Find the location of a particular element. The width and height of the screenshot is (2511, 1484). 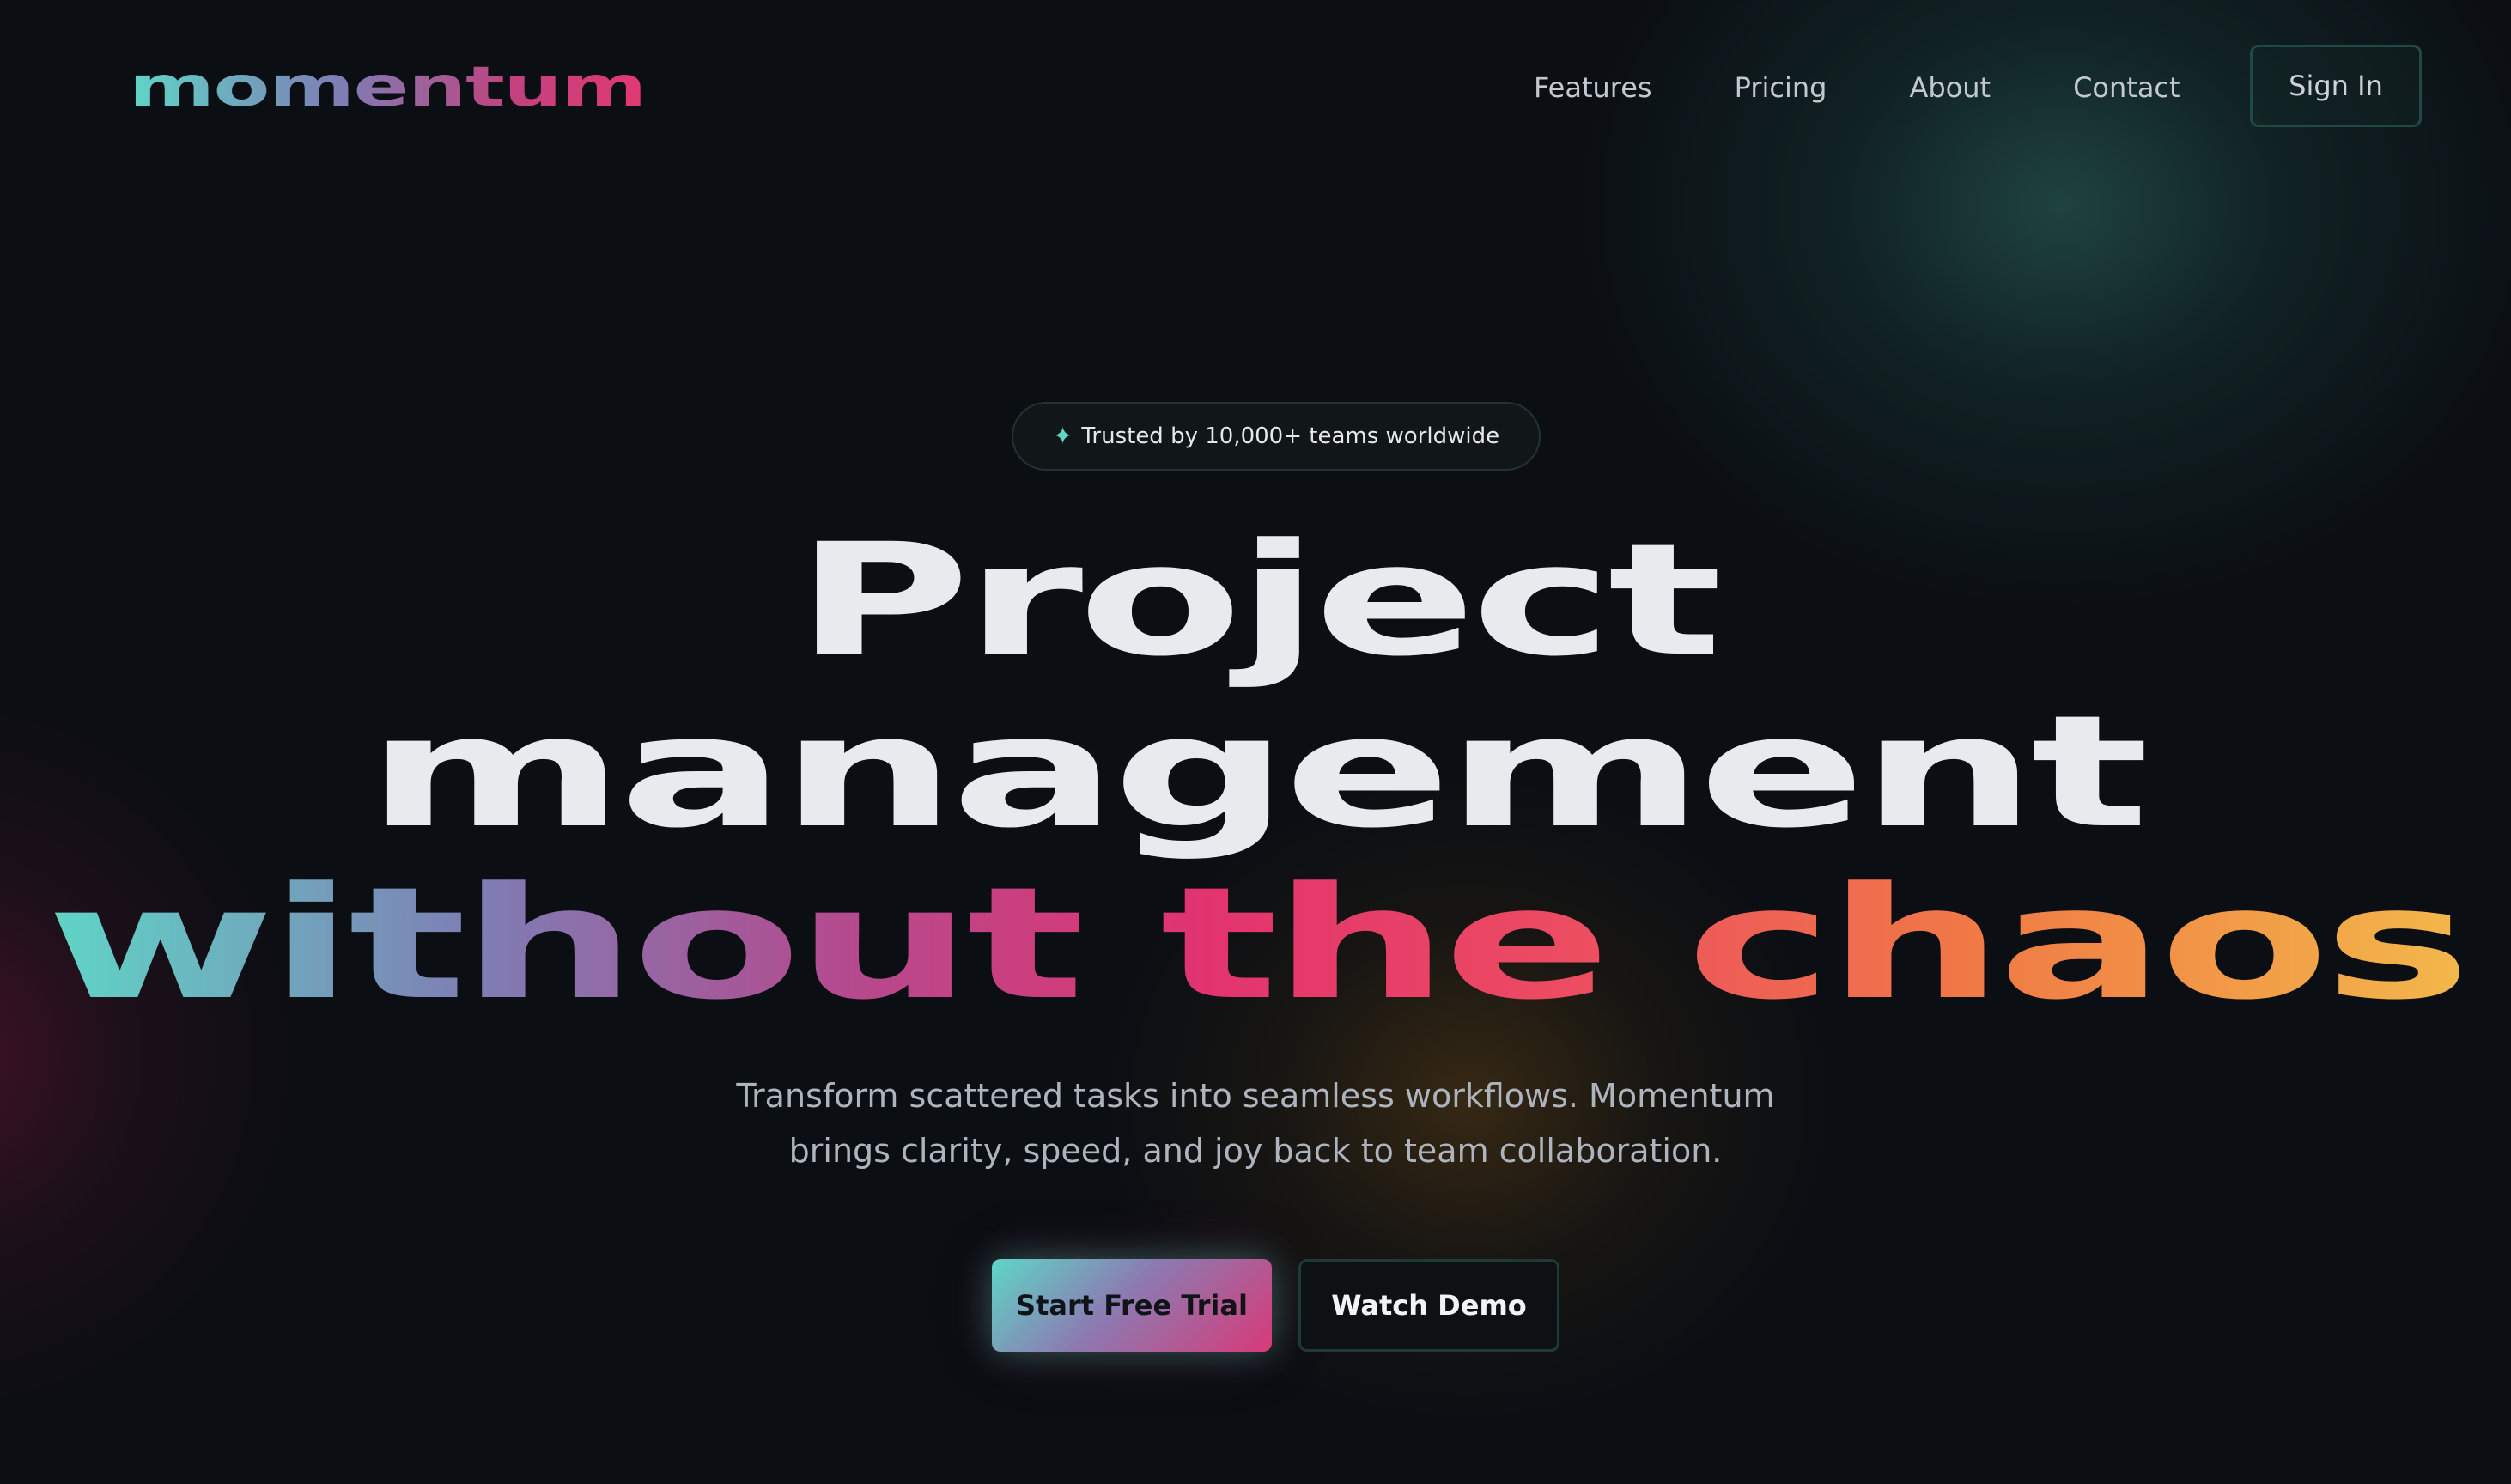

nav-links: Features Pricing About Contact is located at coordinates (1898, 87).